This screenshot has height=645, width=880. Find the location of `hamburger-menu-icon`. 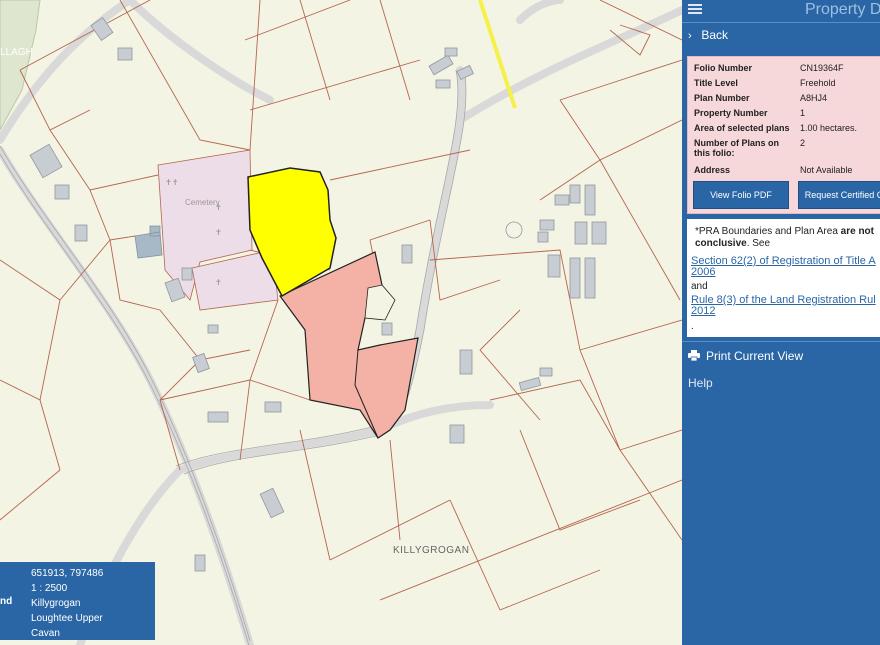

hamburger-menu-icon is located at coordinates (695, 9).